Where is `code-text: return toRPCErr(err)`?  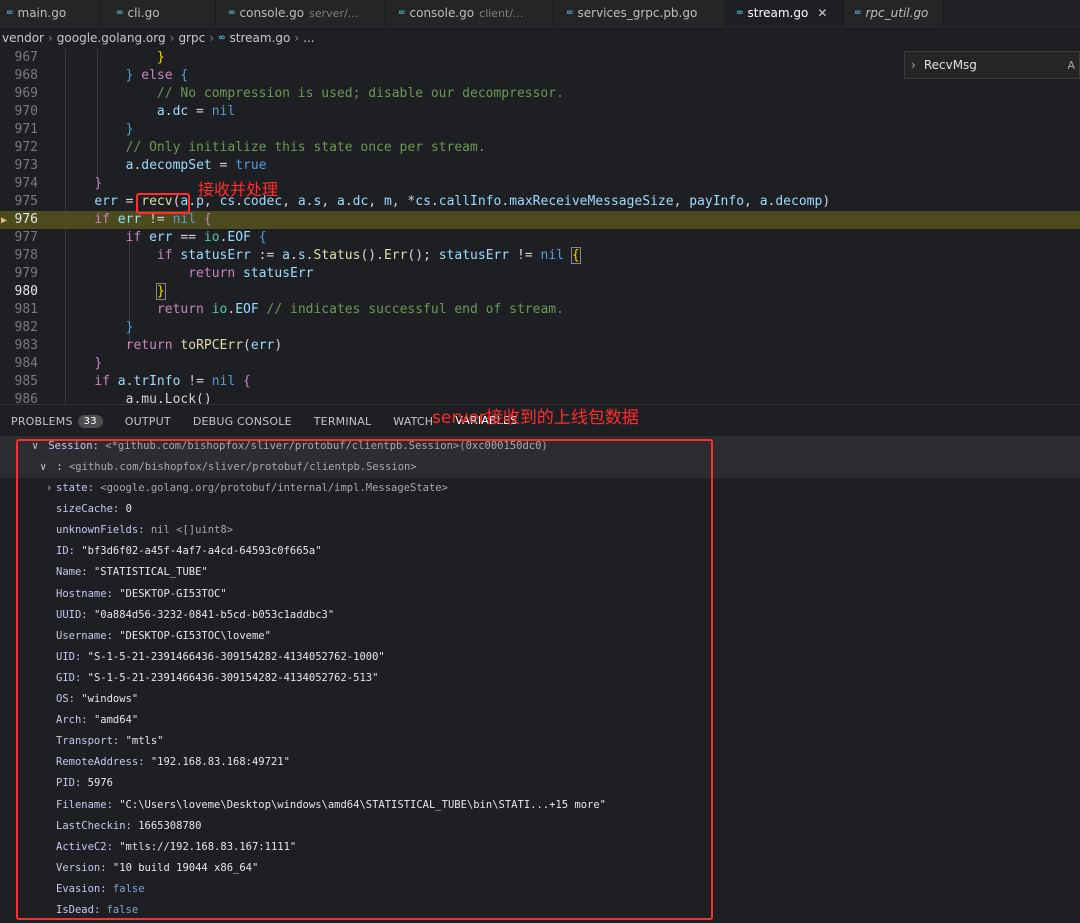 code-text: return toRPCErr(err) is located at coordinates (204, 345).